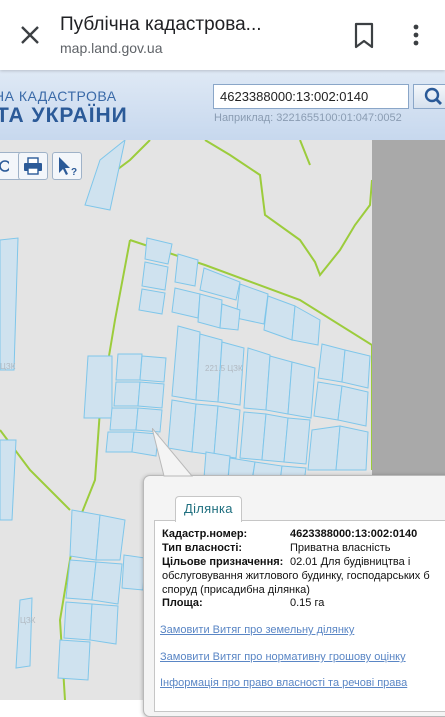  I want to click on field-value-purpose-line3: споруд (присадибна ділянка), so click(236, 590).